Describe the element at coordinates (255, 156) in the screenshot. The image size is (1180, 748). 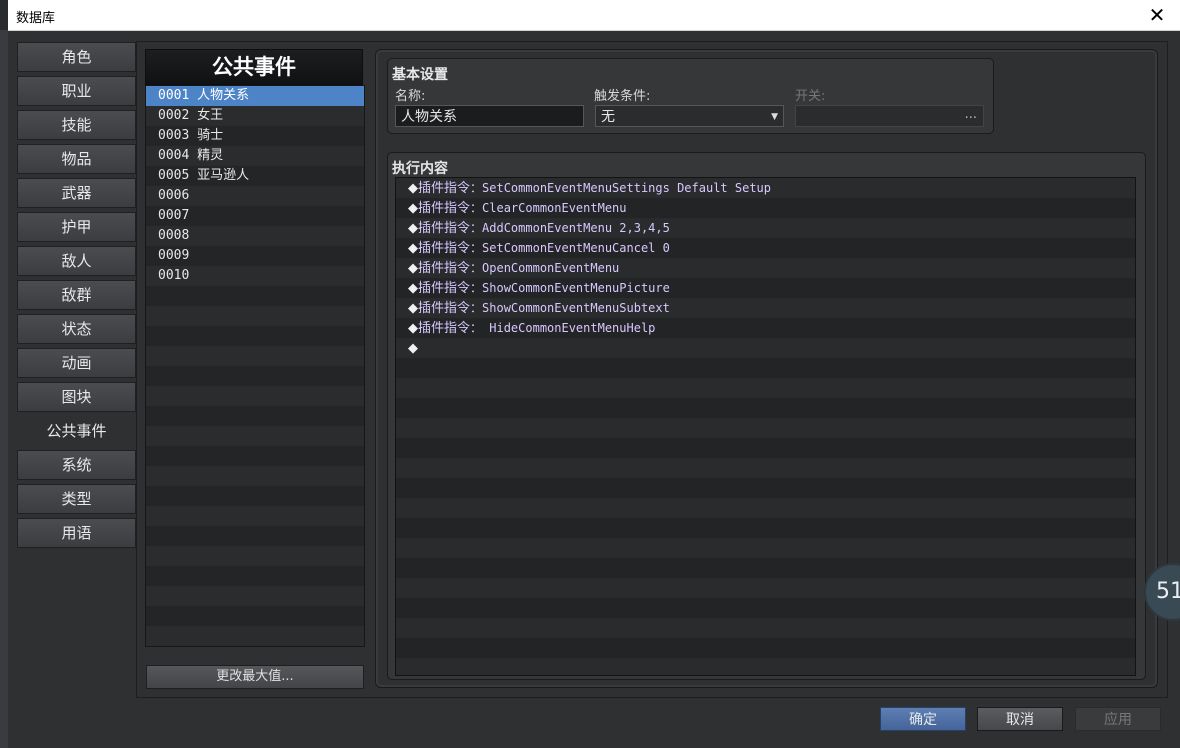
I see `list-item: 0004 精灵` at that location.